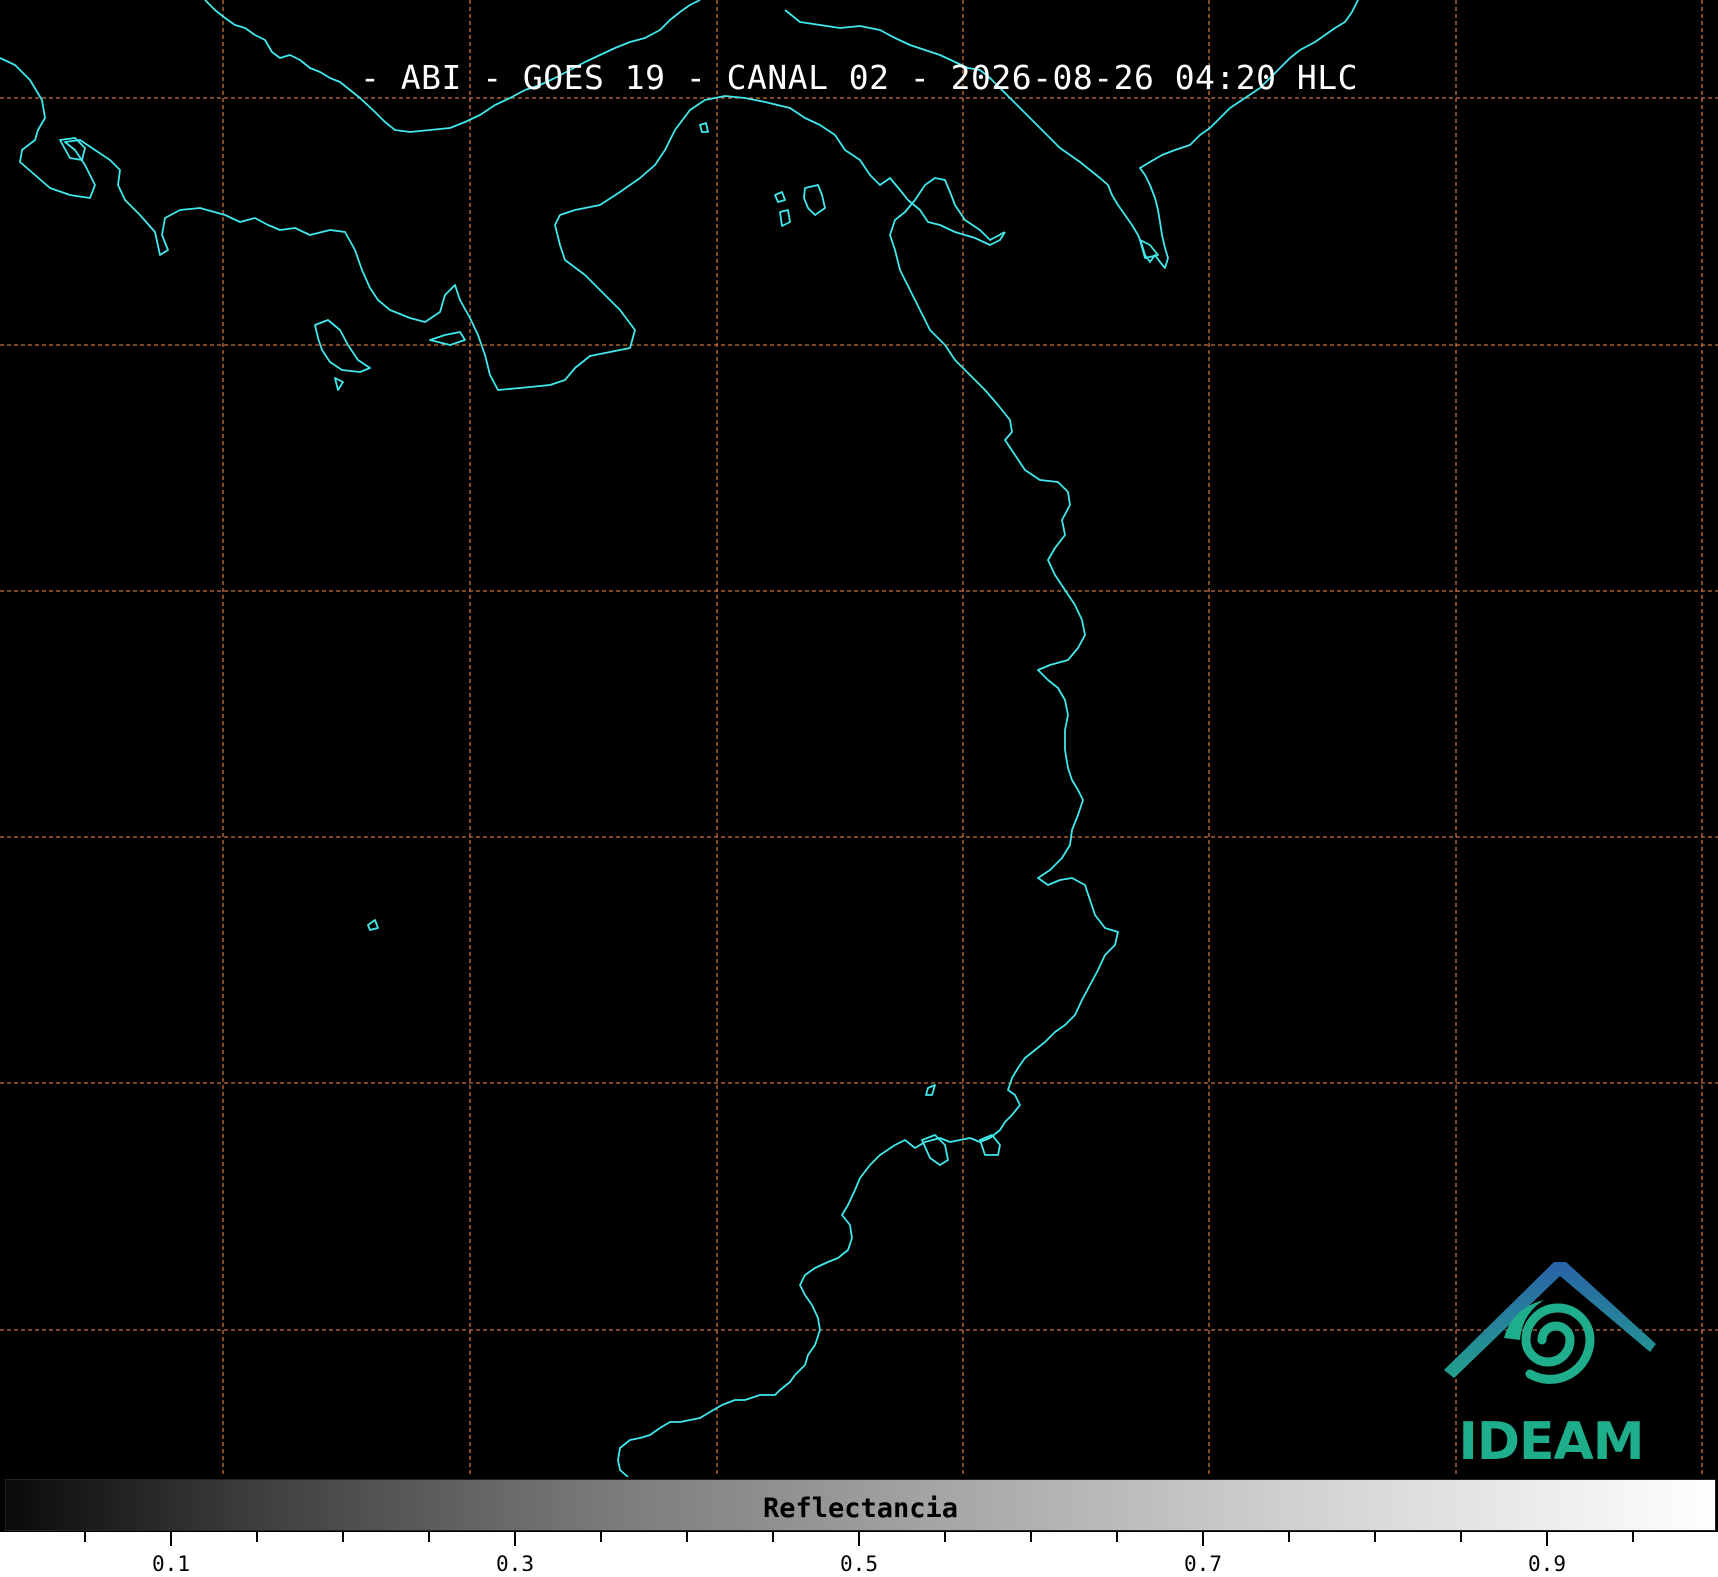 Image resolution: width=1718 pixels, height=1577 pixels. What do you see at coordinates (1203, 1564) in the screenshot?
I see `colorbar-tick-label: 0.7` at bounding box center [1203, 1564].